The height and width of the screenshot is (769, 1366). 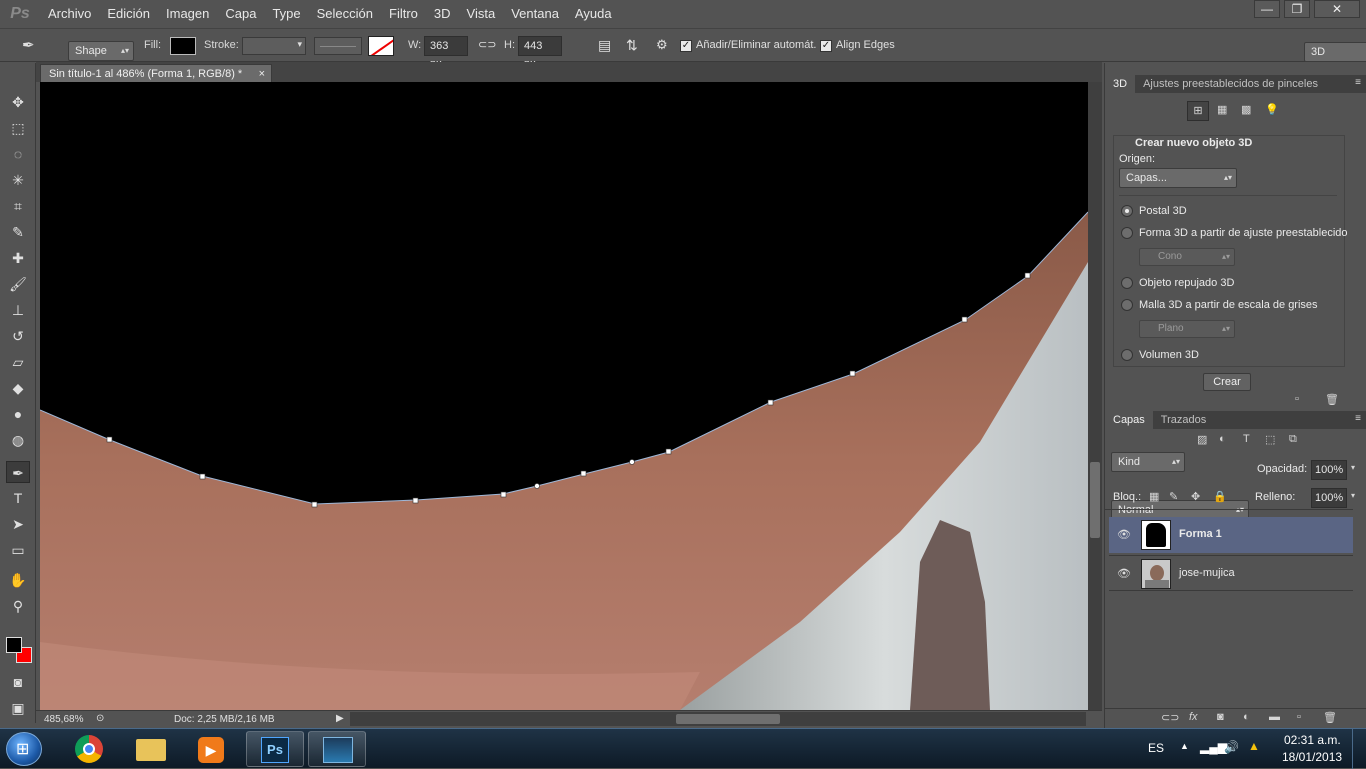 What do you see at coordinates (632, 45) in the screenshot?
I see `path-arrangement-icon: ⇅` at bounding box center [632, 45].